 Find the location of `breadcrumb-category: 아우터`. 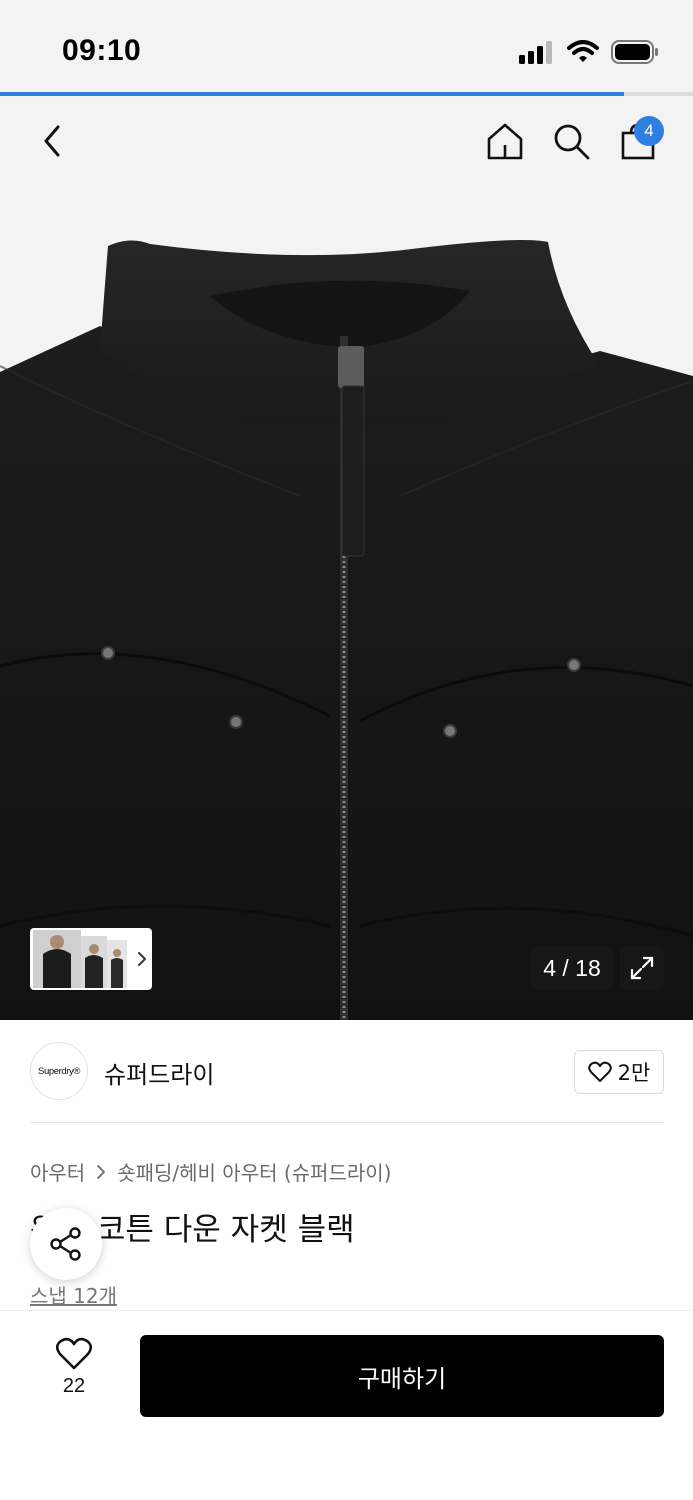

breadcrumb-category: 아우터 is located at coordinates (57, 1171).